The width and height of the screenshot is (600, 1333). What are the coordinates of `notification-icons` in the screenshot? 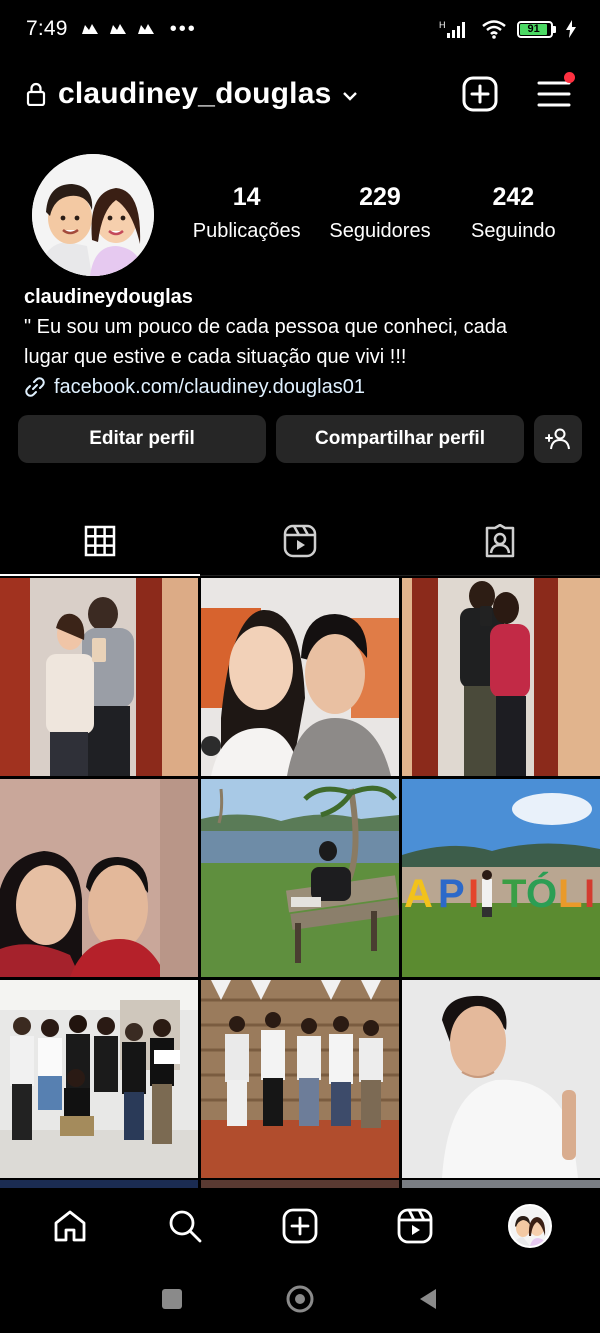 It's located at (118, 29).